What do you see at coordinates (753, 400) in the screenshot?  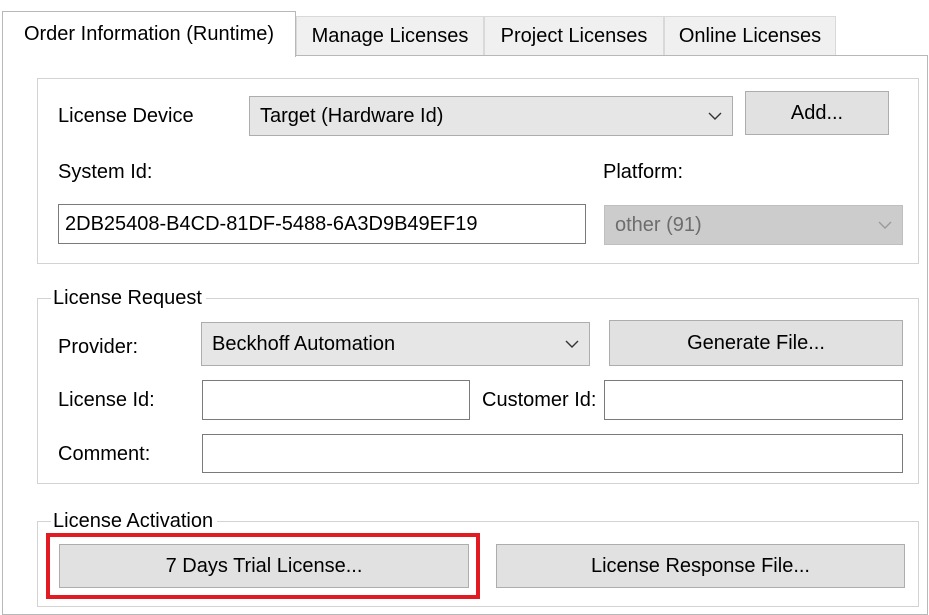 I see `customer-id-field` at bounding box center [753, 400].